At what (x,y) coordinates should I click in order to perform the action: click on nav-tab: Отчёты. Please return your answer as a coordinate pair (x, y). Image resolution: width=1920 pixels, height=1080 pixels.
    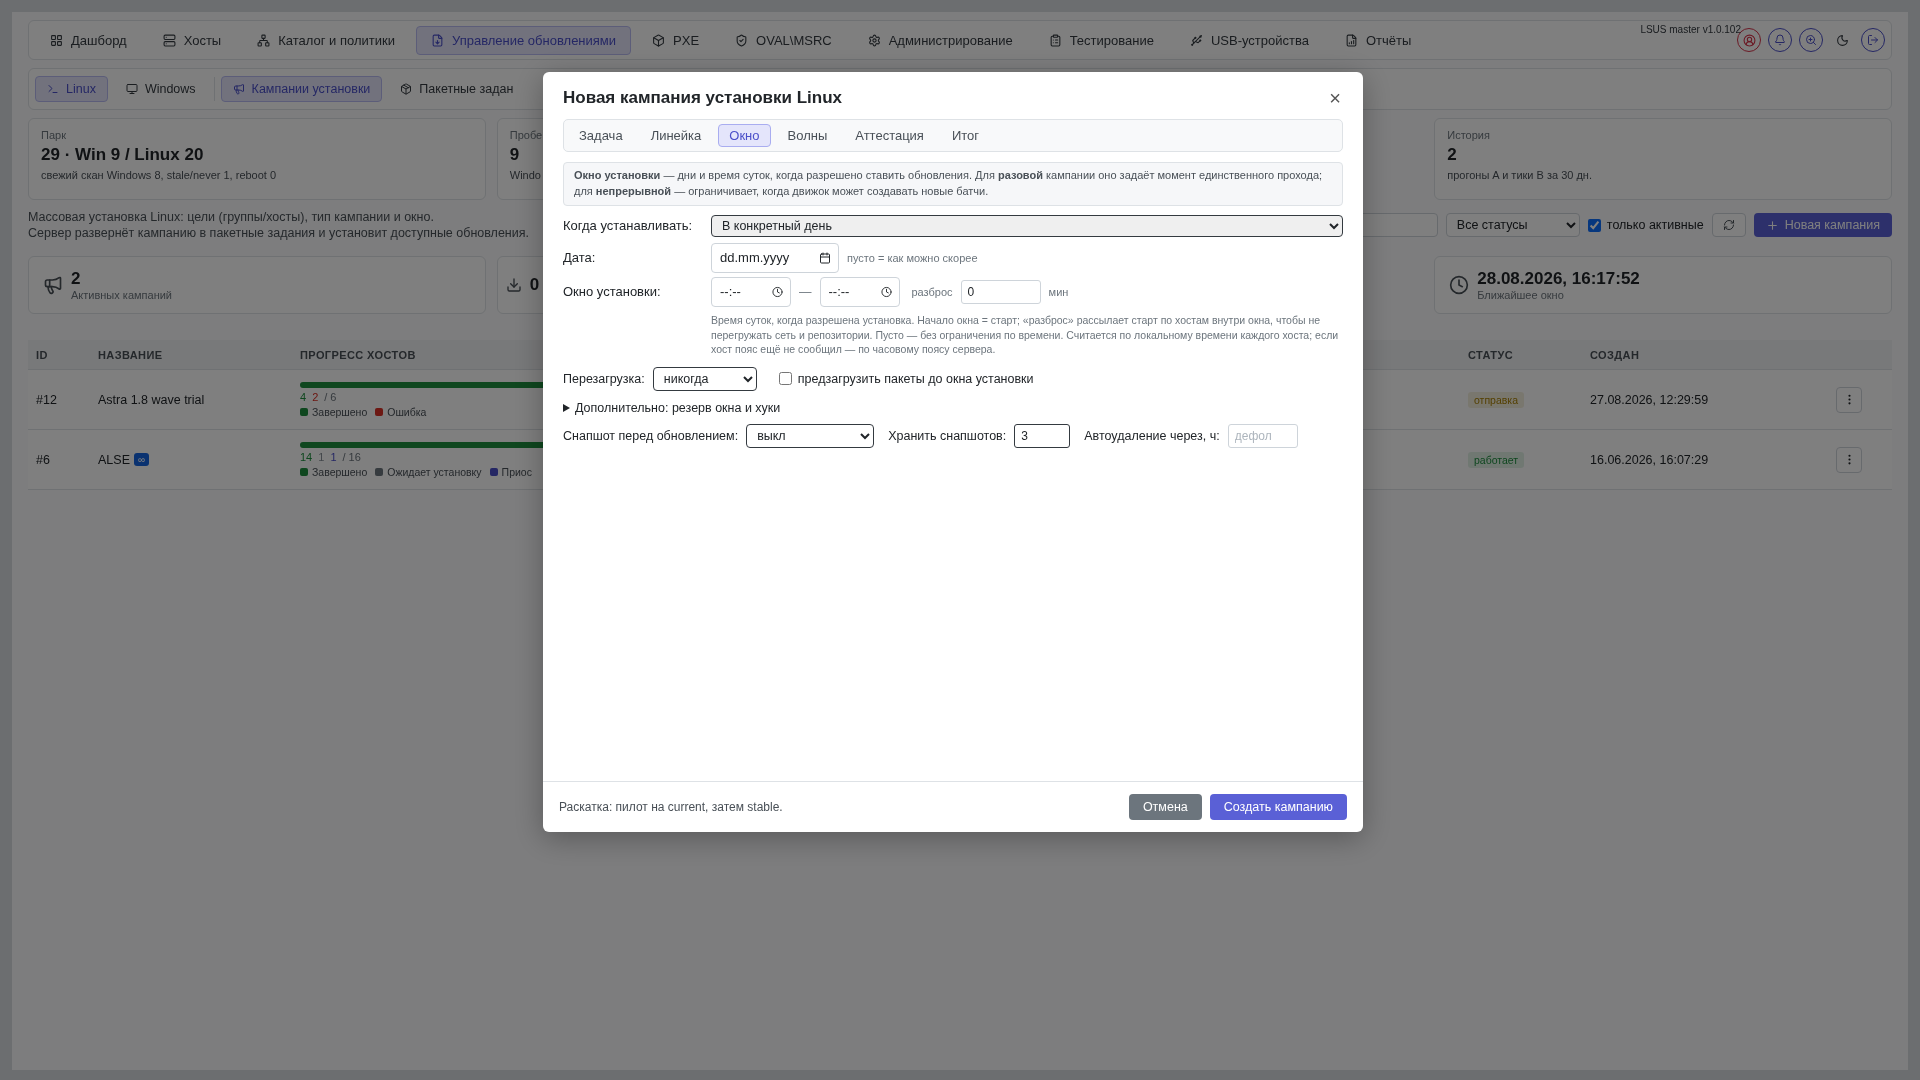
    Looking at the image, I should click on (1378, 40).